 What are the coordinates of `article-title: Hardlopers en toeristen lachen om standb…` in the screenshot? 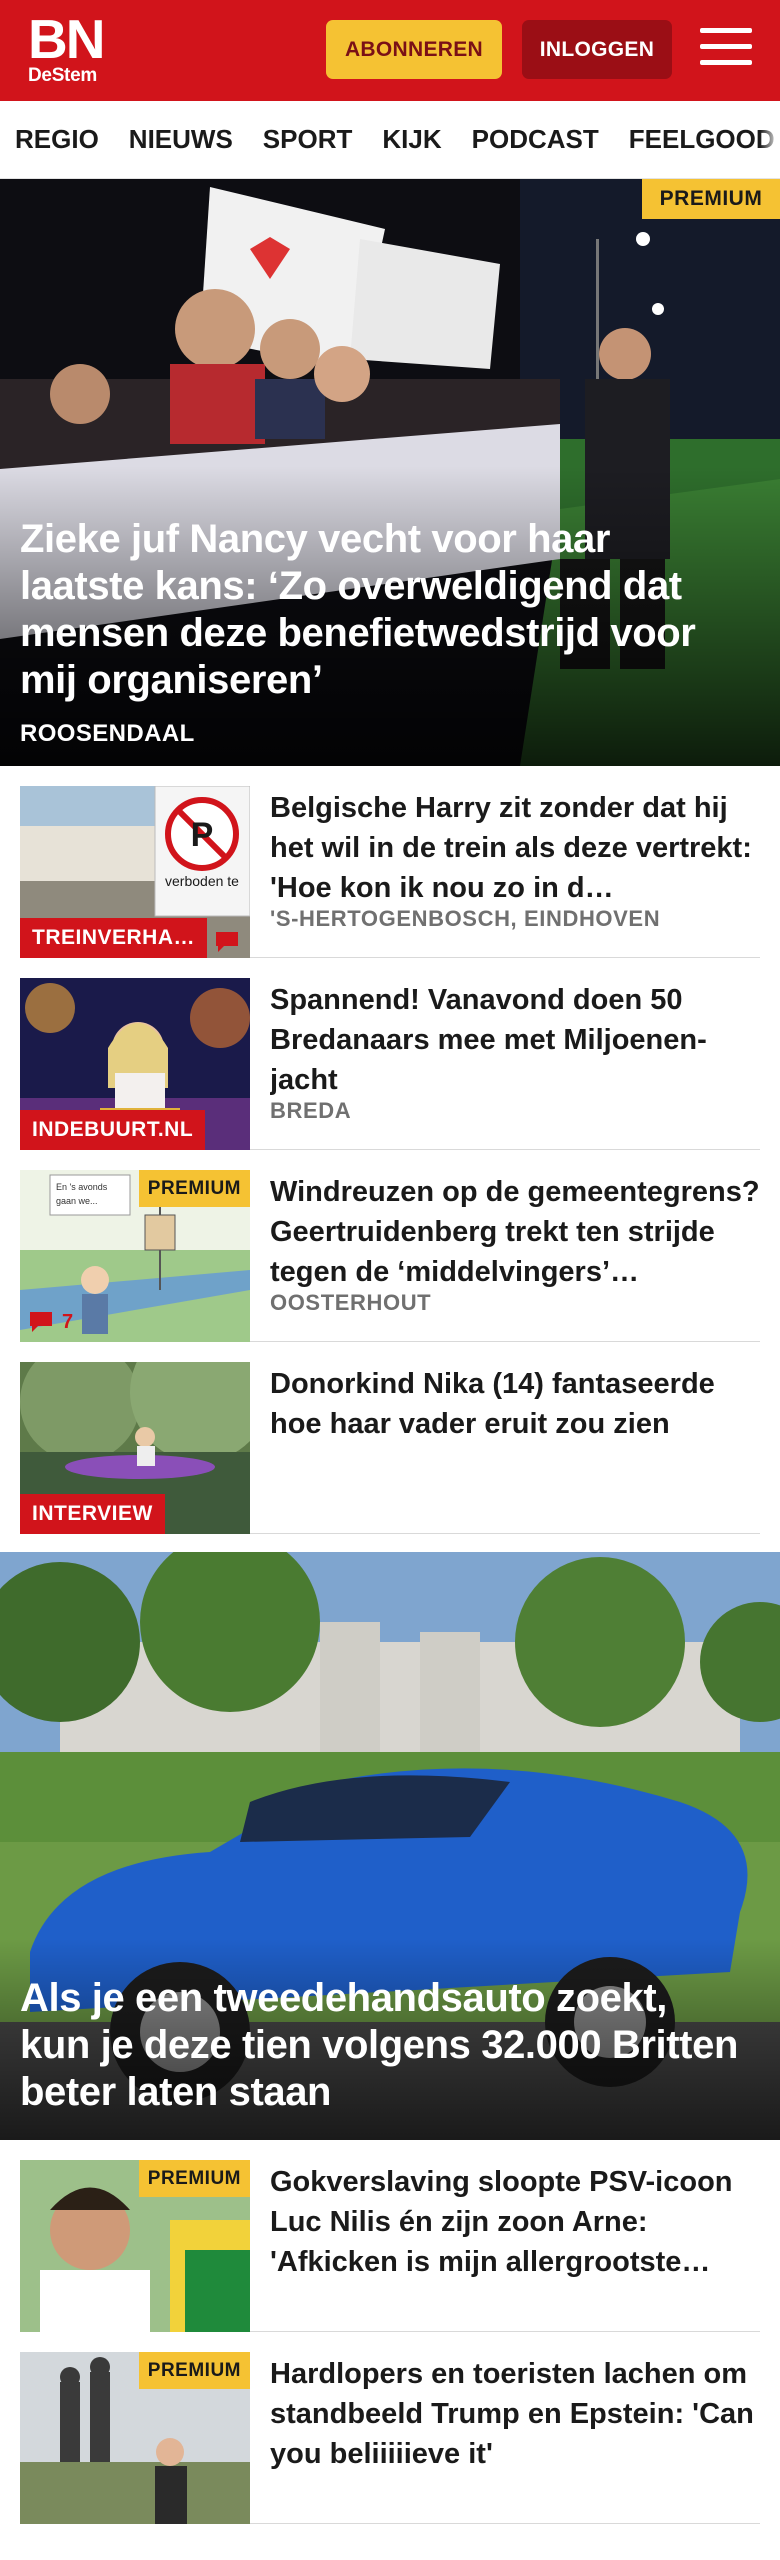 It's located at (515, 2414).